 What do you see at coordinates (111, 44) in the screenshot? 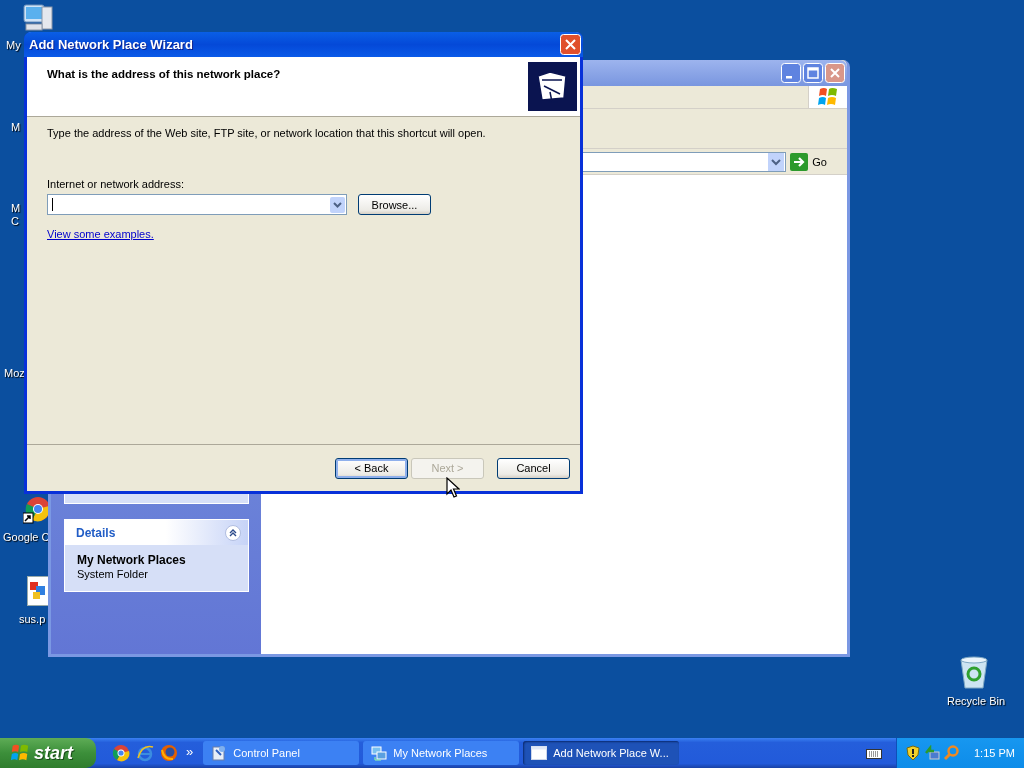
I see `window-title: Add Network Place Wizard` at bounding box center [111, 44].